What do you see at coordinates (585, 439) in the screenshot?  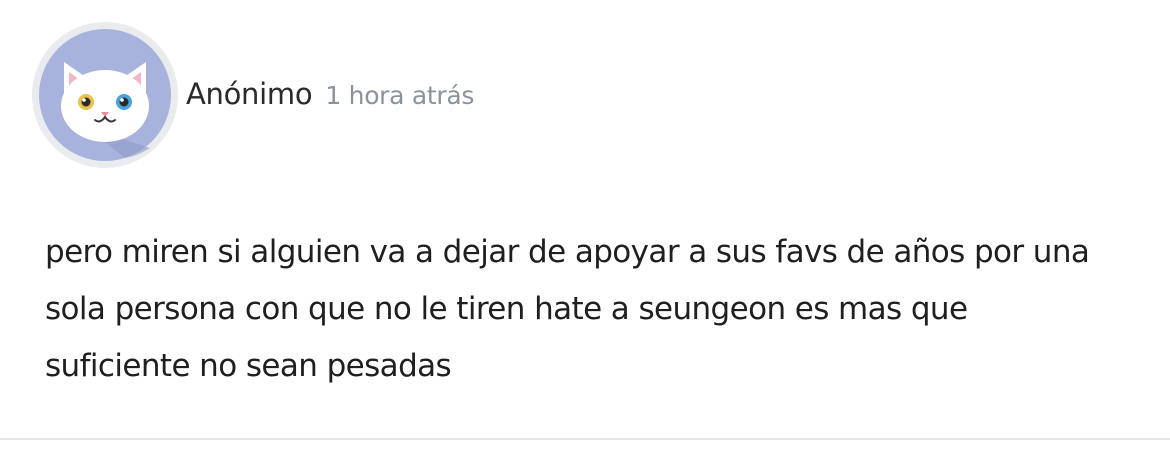 I see `divider` at bounding box center [585, 439].